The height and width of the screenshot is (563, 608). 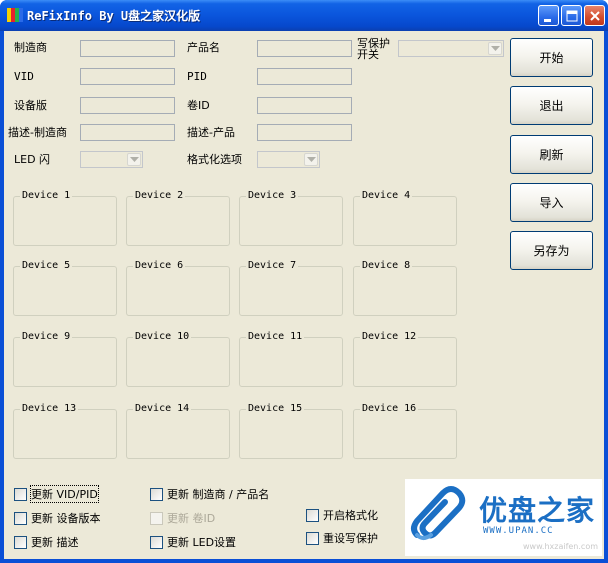 What do you see at coordinates (127, 132) in the screenshot?
I see `desc-manufacturer-input` at bounding box center [127, 132].